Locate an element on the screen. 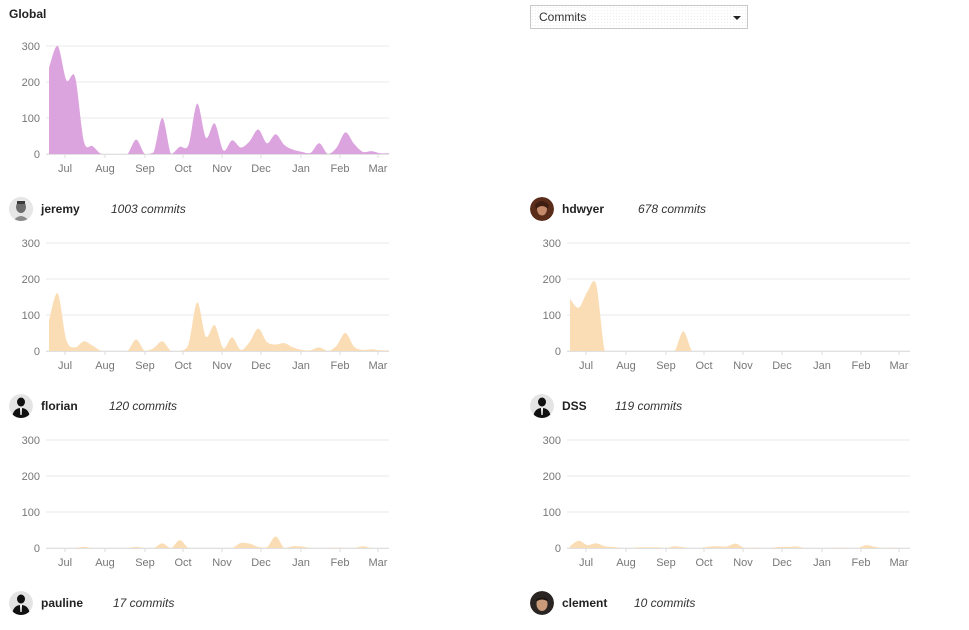  florian-chart: 0 100 200 300 Jul Aug Sep Oct Nov Dec Jan Feb Mar is located at coordinates (205, 502).